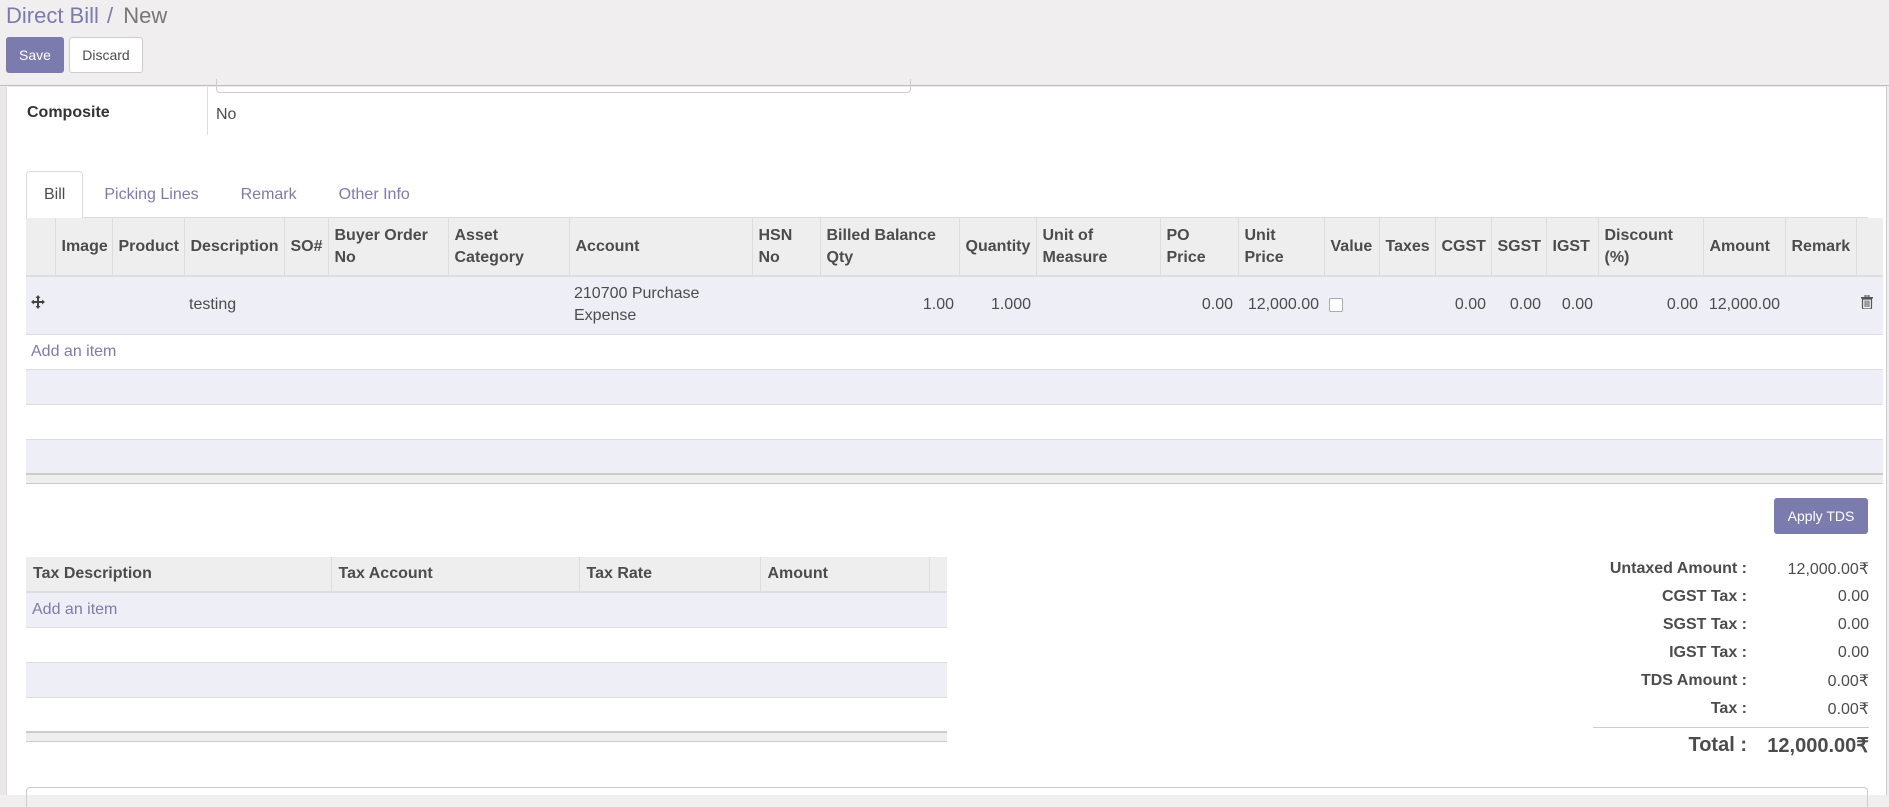 This screenshot has width=1889, height=807. I want to click on cell-quantity: 1.000, so click(997, 305).